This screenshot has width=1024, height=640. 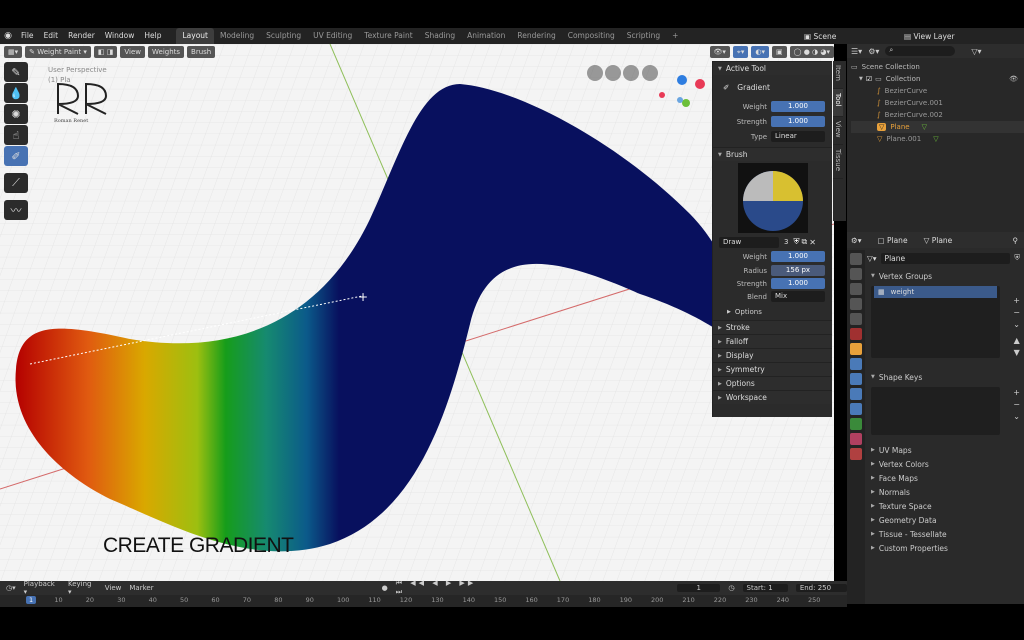 I want to click on tab-uv-editing: UV Editing, so click(x=332, y=36).